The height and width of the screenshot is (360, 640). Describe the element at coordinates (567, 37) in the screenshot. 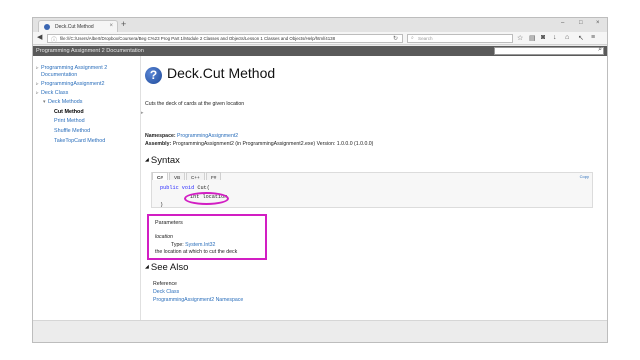

I see `home-icon: ⌂` at that location.